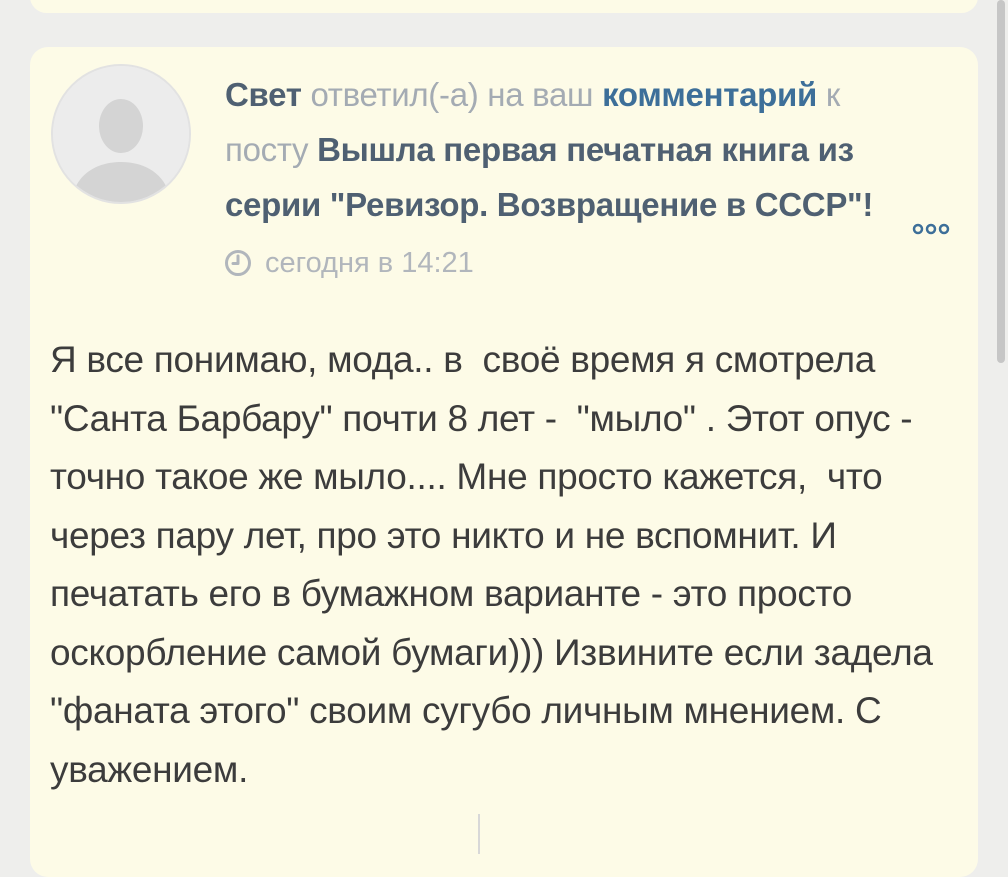 The width and height of the screenshot is (1008, 877). Describe the element at coordinates (369, 262) in the screenshot. I see `timestamp: сегодня в 14:21` at that location.